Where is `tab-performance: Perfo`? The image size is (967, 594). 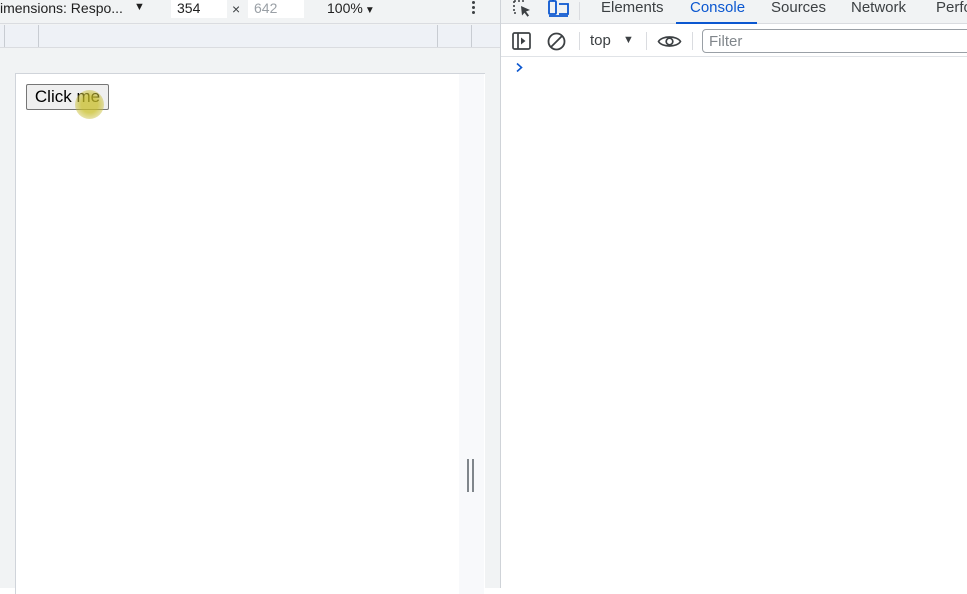 tab-performance: Perfo is located at coordinates (951, 8).